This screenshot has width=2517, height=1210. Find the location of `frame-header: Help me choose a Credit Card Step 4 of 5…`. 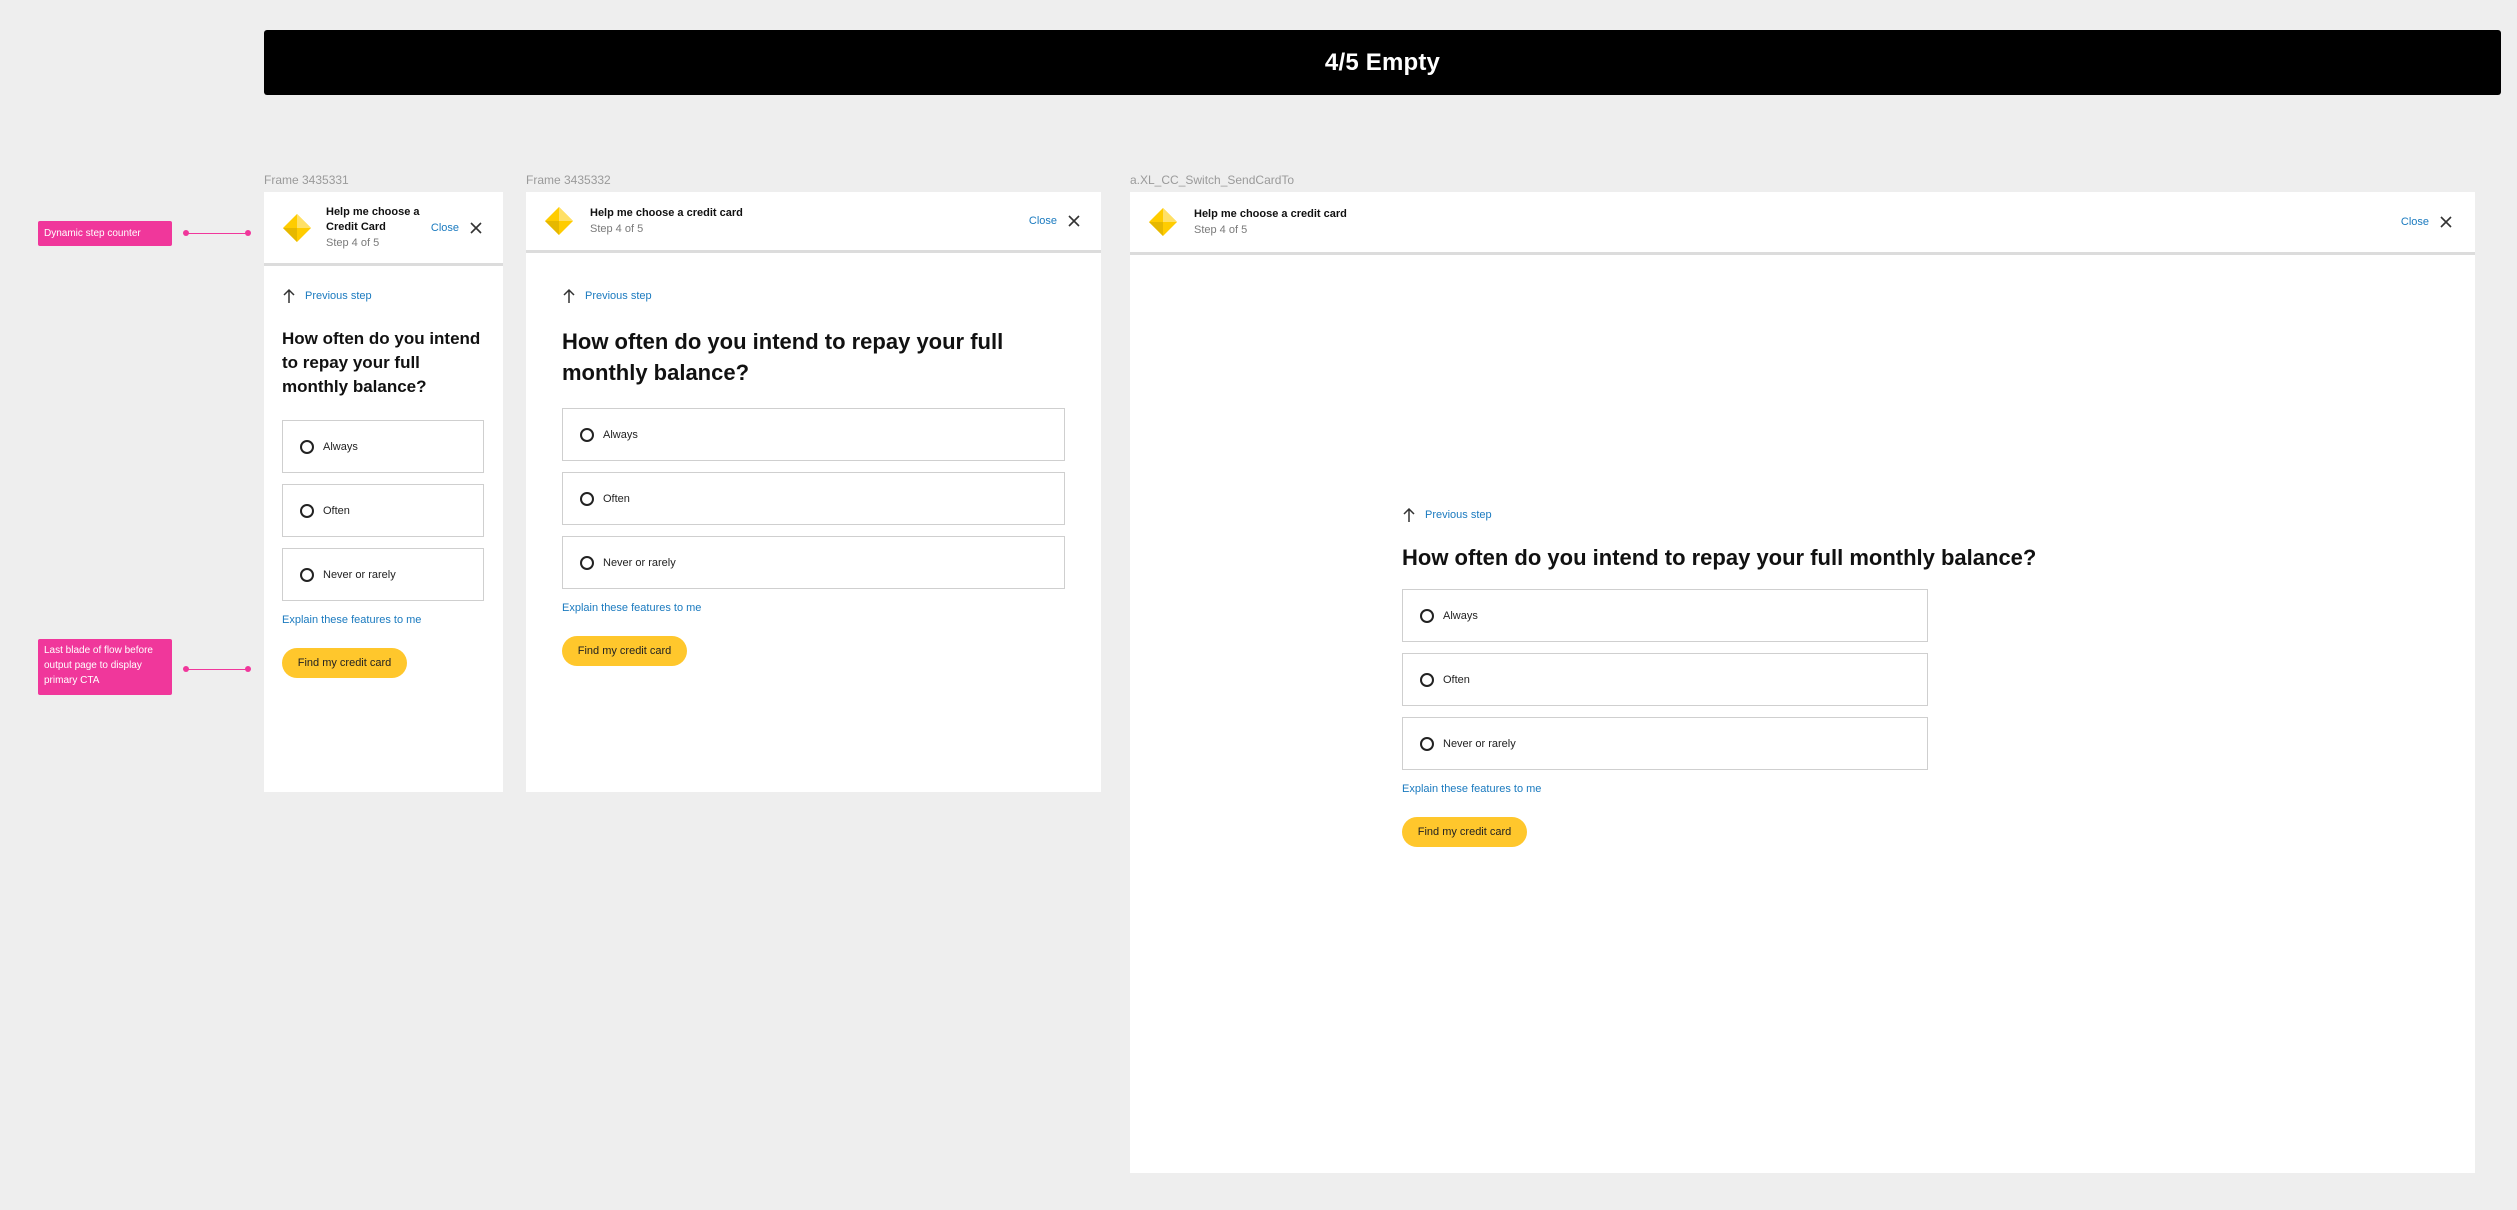

frame-header: Help me choose a Credit Card Step 4 of 5… is located at coordinates (383, 229).